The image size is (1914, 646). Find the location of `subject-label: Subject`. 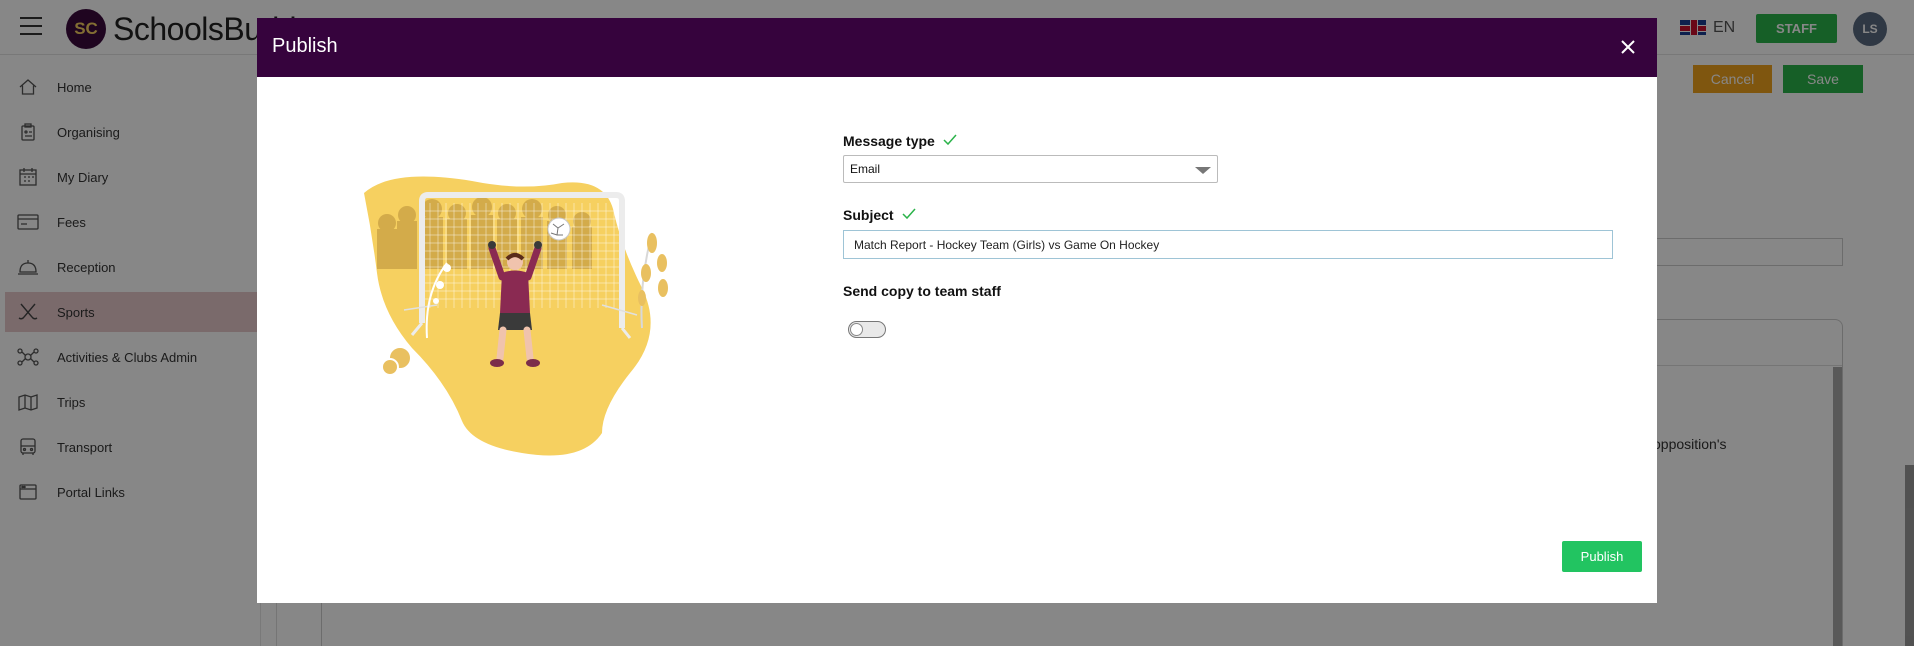

subject-label: Subject is located at coordinates (879, 215).